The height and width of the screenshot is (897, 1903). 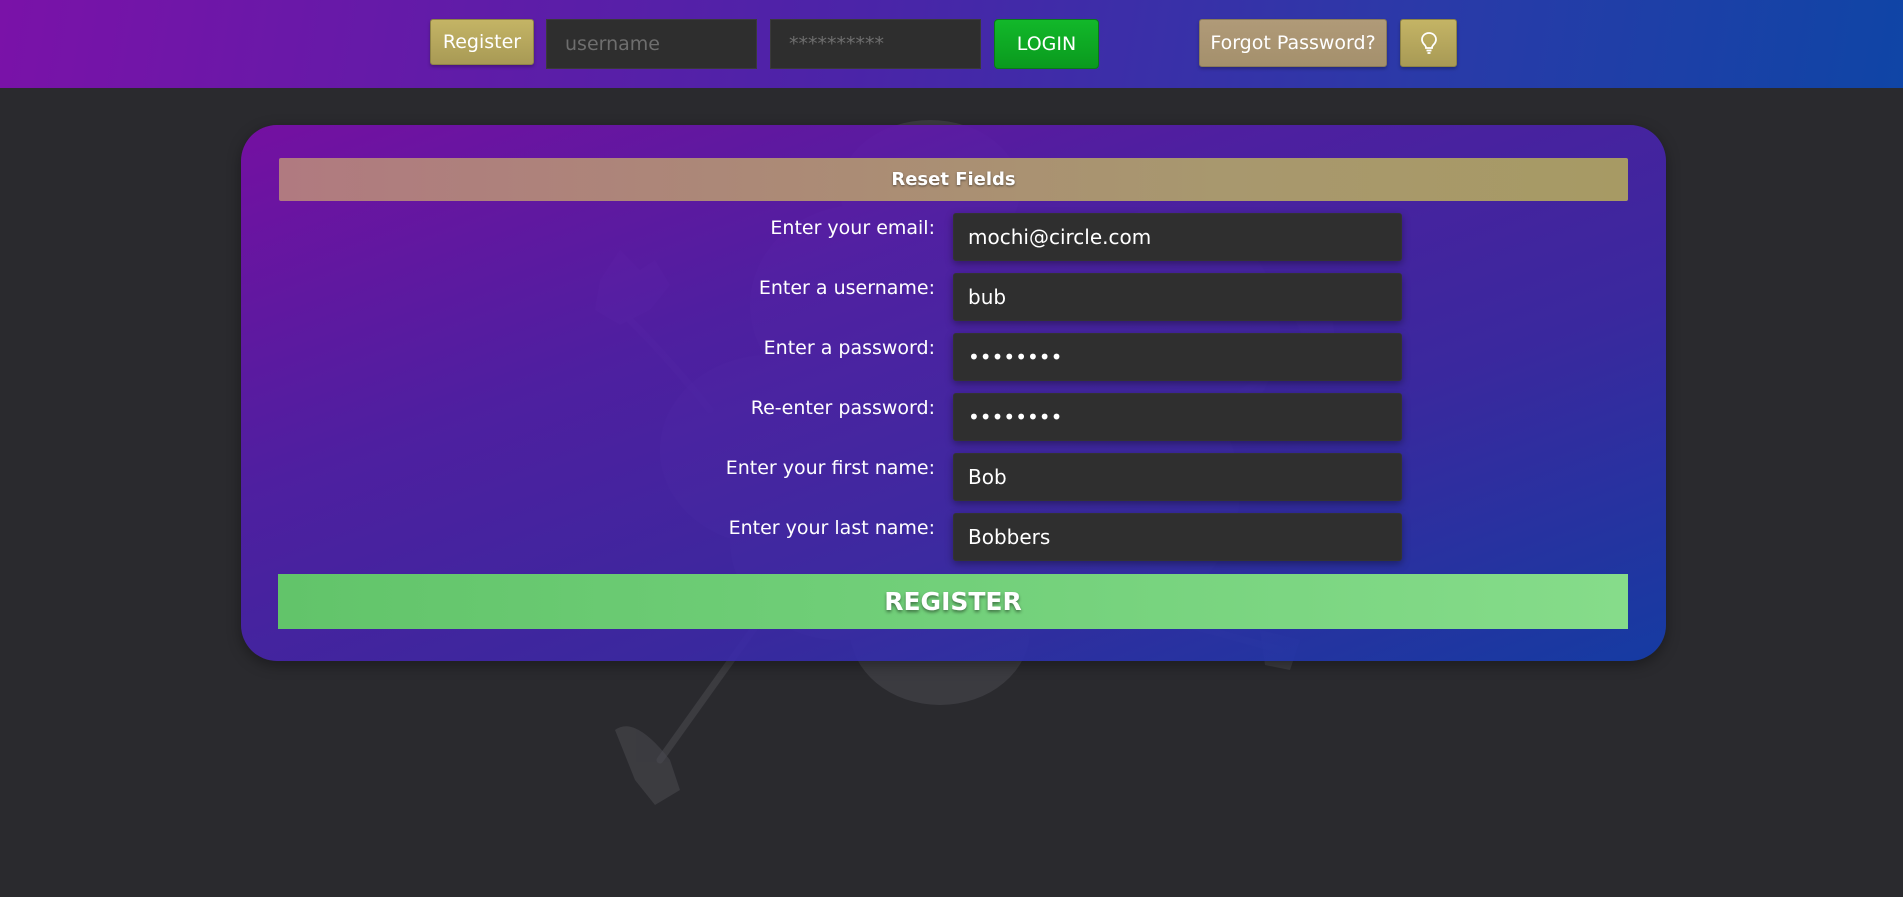 What do you see at coordinates (953, 601) in the screenshot?
I see `register-submit-button: REGISTER` at bounding box center [953, 601].